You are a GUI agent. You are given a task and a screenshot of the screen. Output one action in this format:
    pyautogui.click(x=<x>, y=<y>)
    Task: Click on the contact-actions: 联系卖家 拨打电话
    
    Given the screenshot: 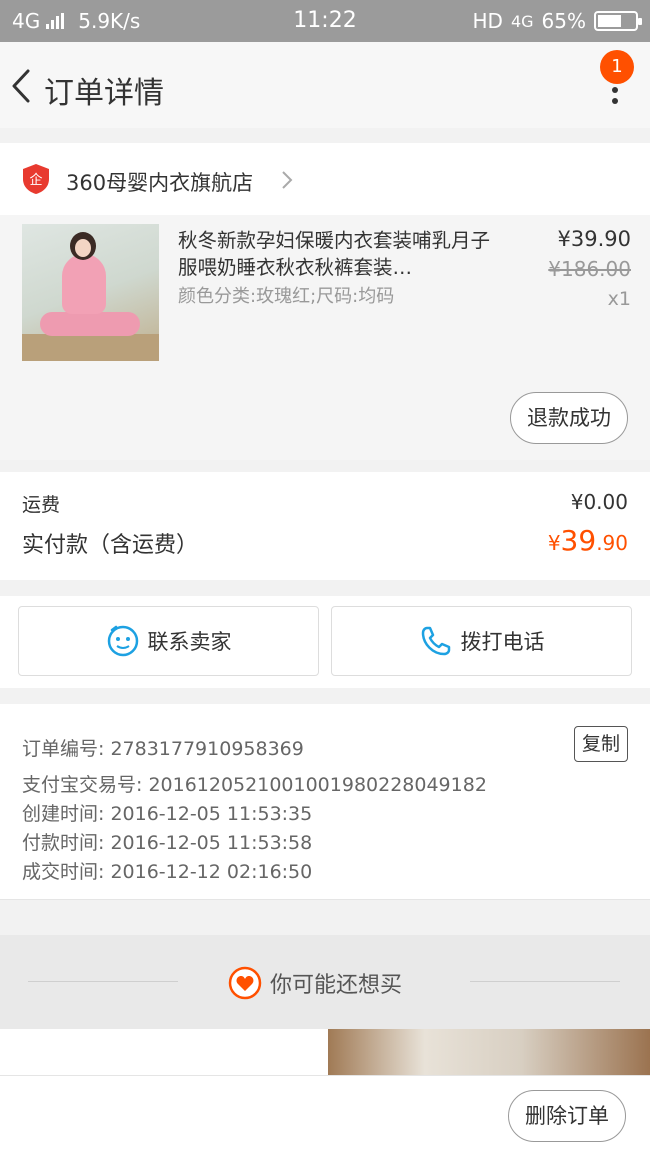 What is the action you would take?
    pyautogui.click(x=325, y=642)
    